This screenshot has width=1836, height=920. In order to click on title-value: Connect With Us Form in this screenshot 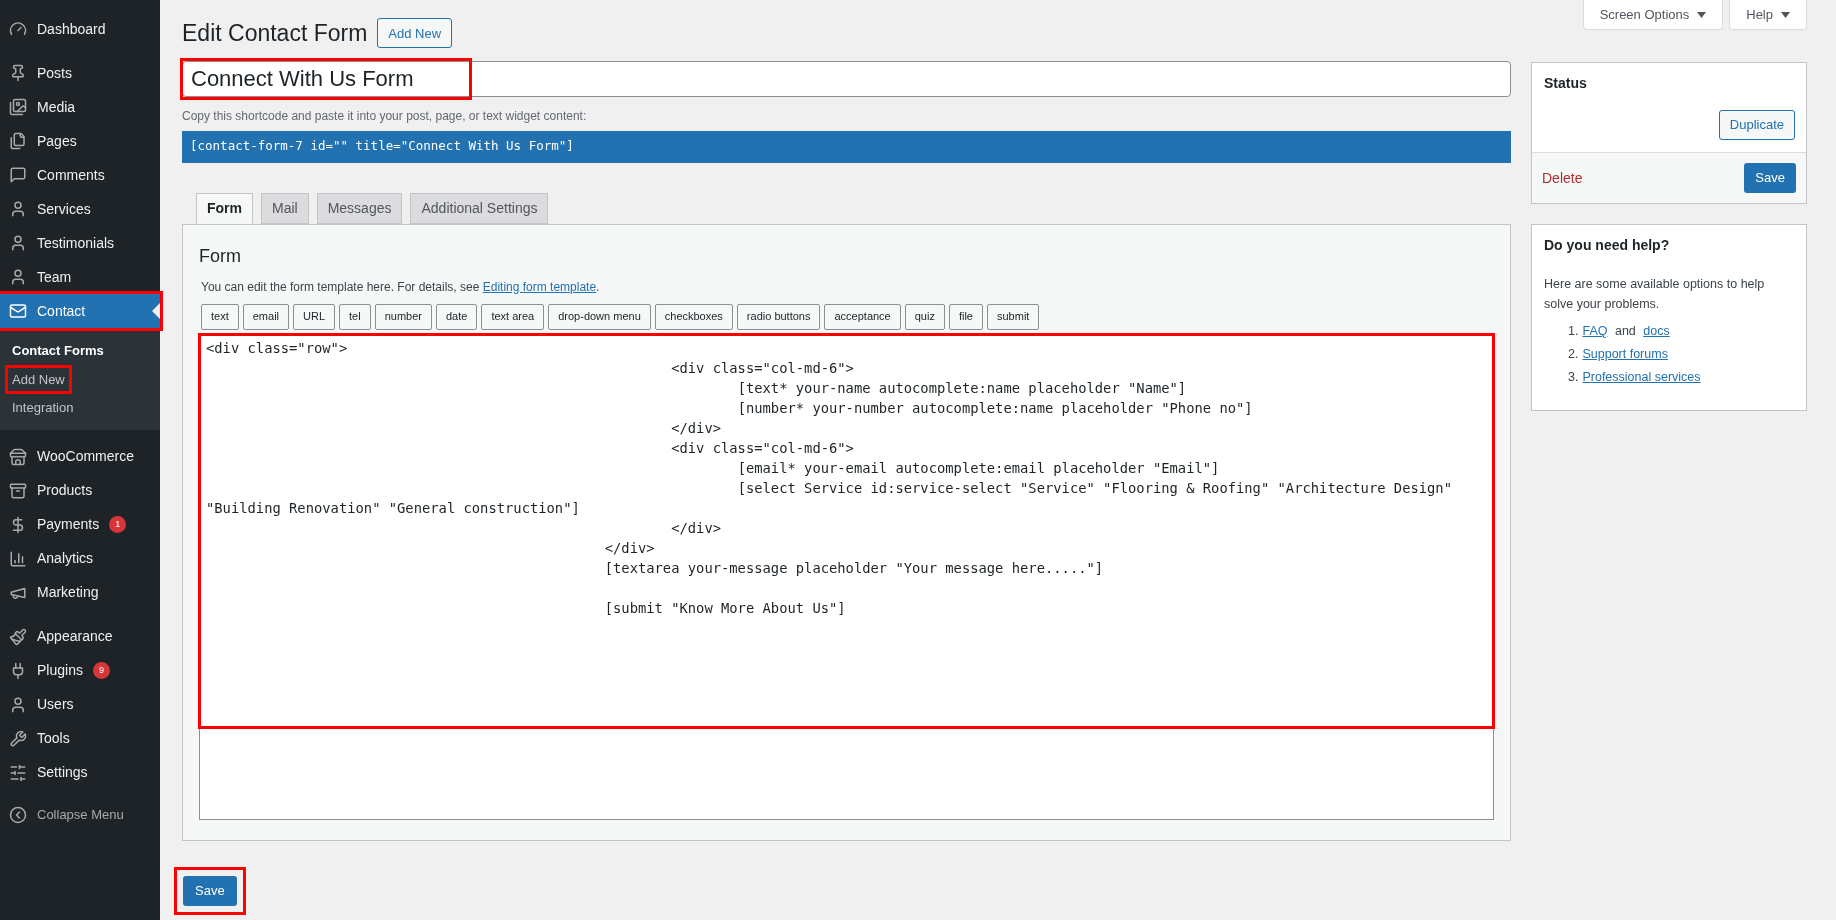, I will do `click(326, 78)`.